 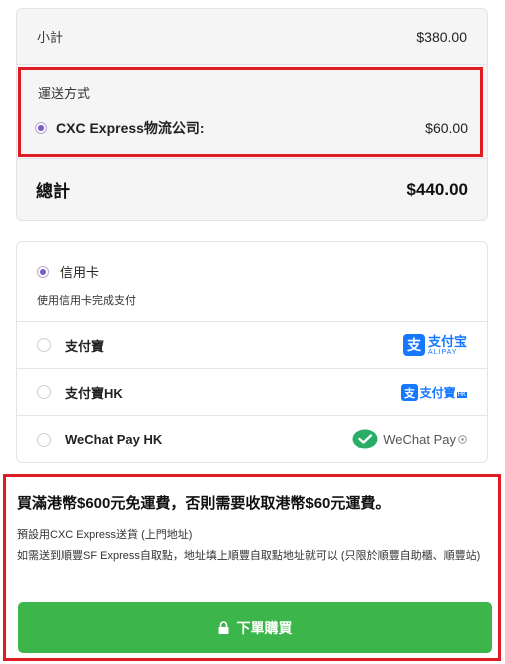 I want to click on wechat-pay-logo-text: WeChat Pay, so click(x=419, y=439).